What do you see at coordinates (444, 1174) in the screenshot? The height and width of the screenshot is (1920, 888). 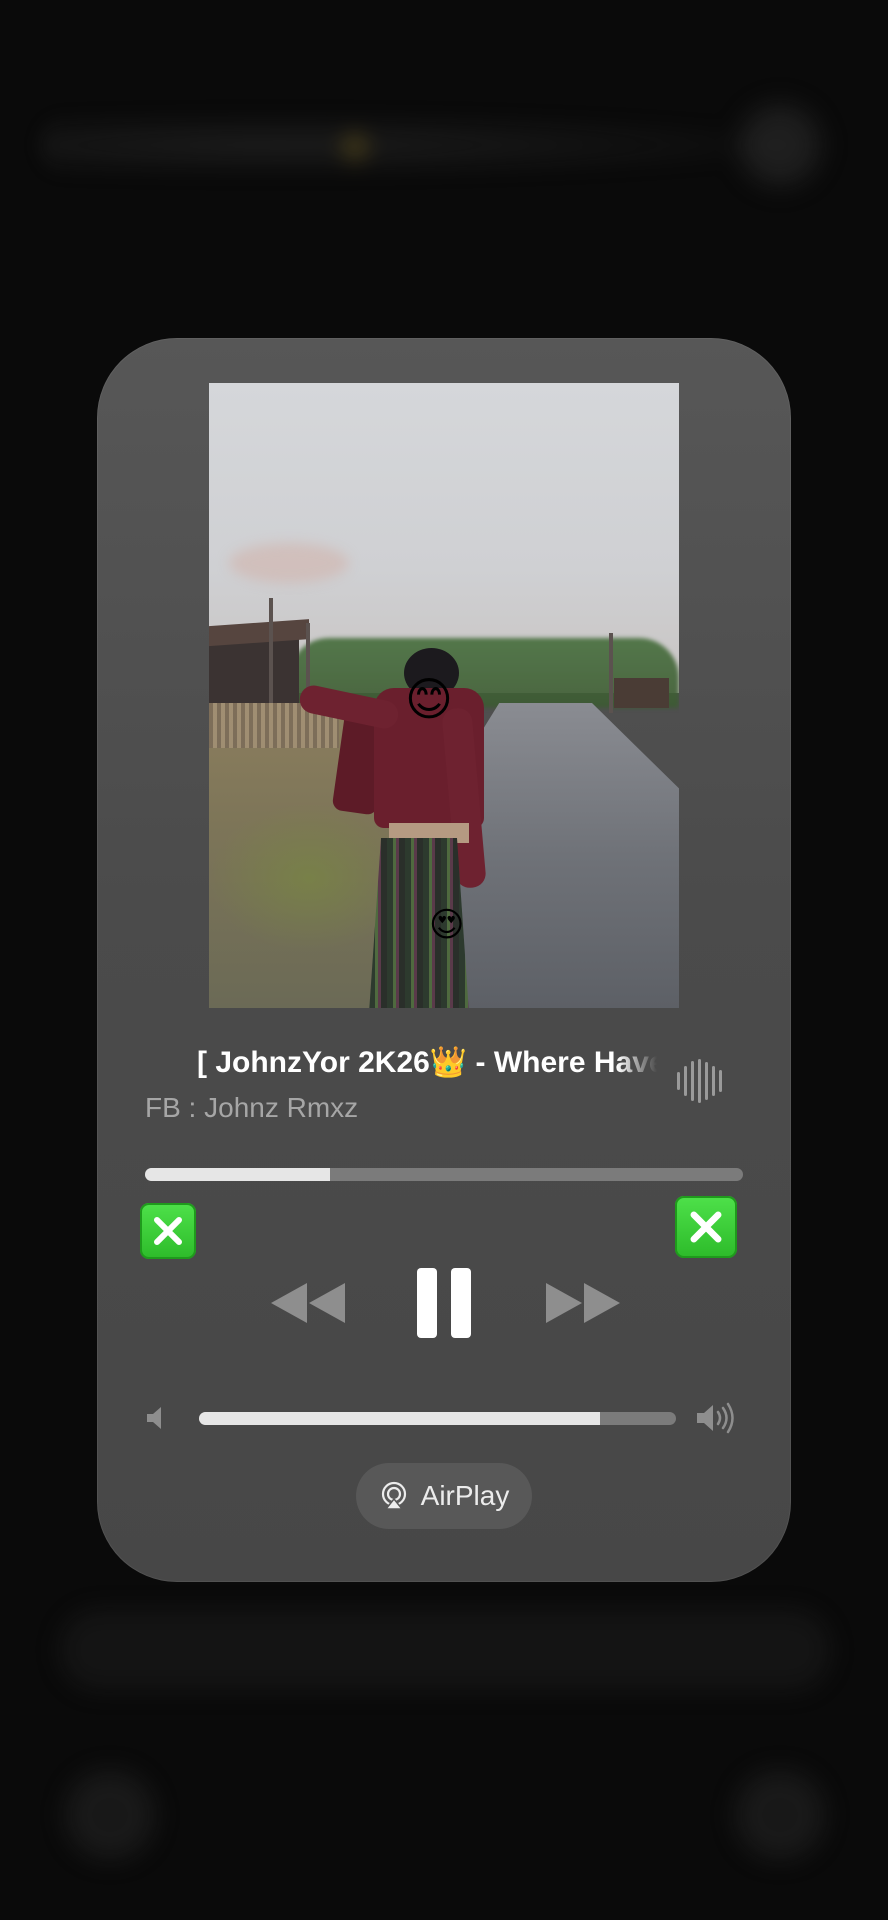 I see `playback-scrubber` at bounding box center [444, 1174].